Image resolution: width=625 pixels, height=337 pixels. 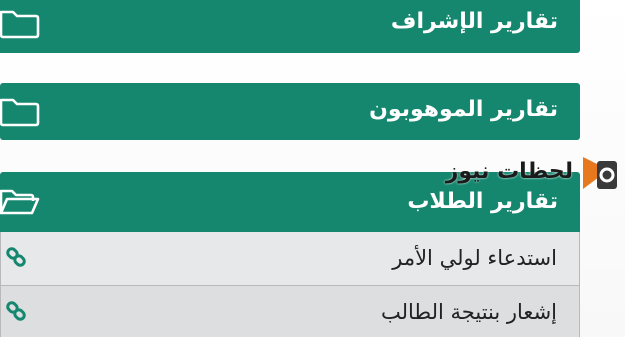 I want to click on list-item-label: استدعاء لولي الأمر, so click(x=474, y=258).